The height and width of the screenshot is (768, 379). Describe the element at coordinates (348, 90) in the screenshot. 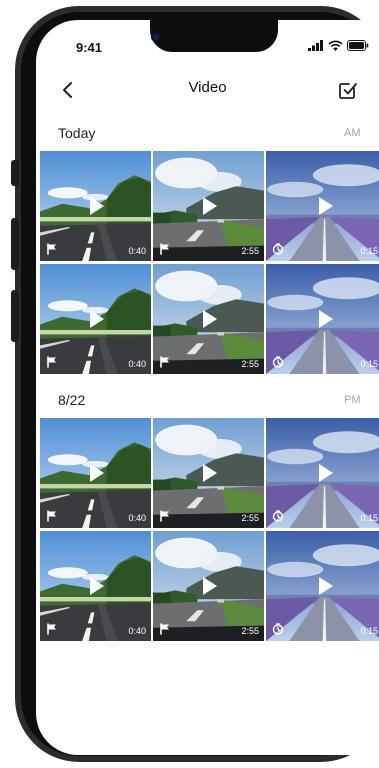

I see `select-icon` at that location.